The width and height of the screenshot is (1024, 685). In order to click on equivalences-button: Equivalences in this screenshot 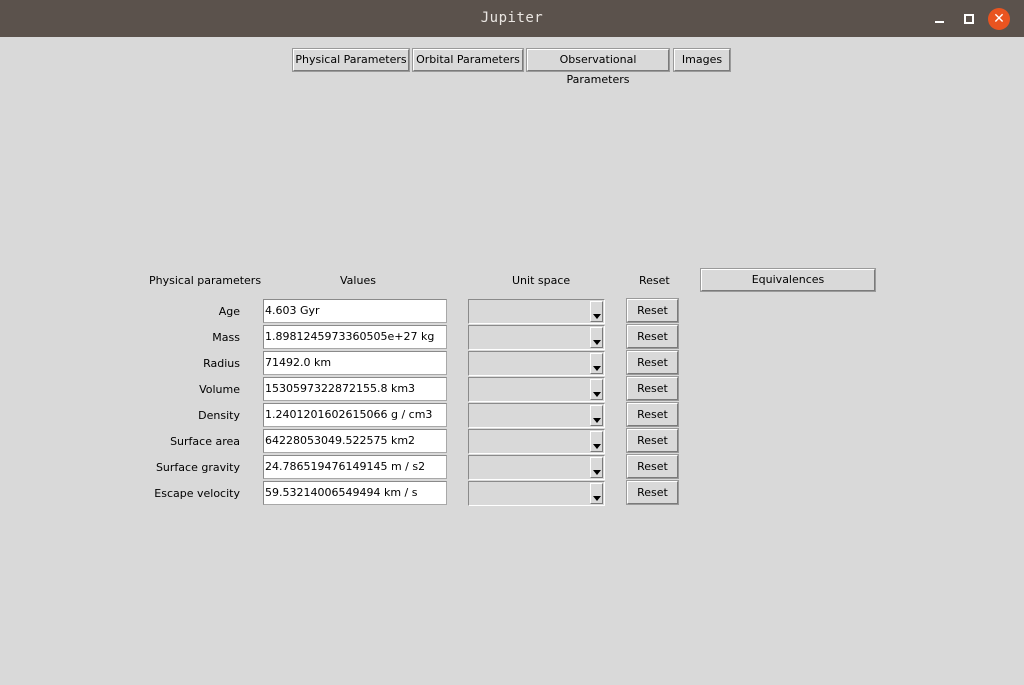, I will do `click(788, 280)`.